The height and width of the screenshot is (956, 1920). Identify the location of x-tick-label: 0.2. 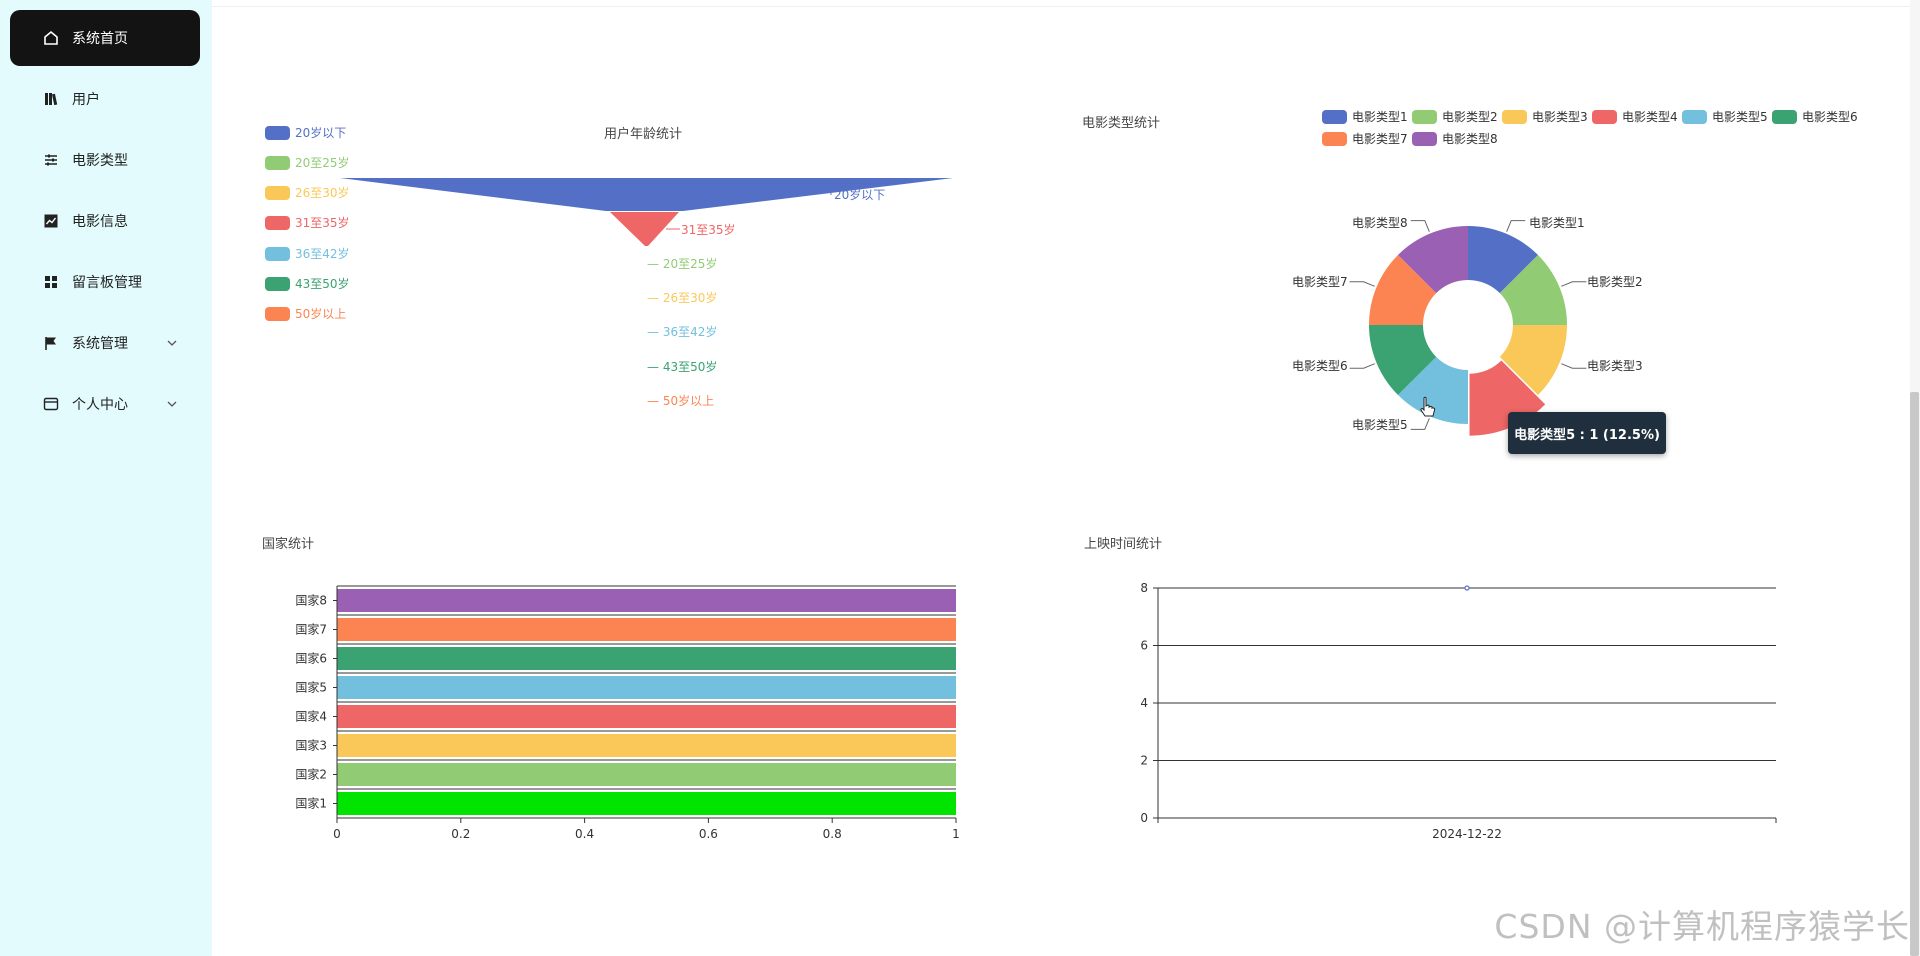
(460, 834).